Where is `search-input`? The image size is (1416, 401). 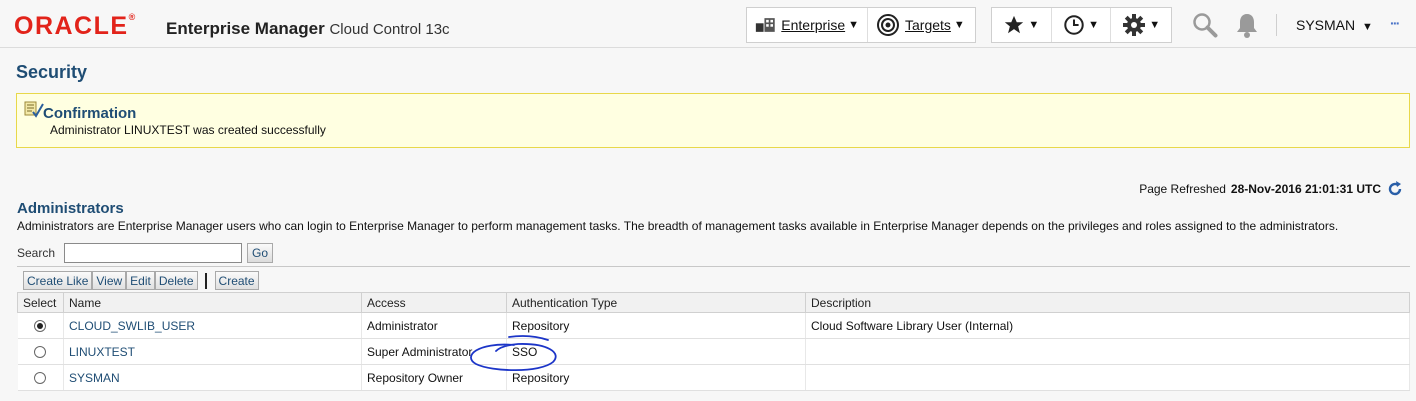
search-input is located at coordinates (153, 253).